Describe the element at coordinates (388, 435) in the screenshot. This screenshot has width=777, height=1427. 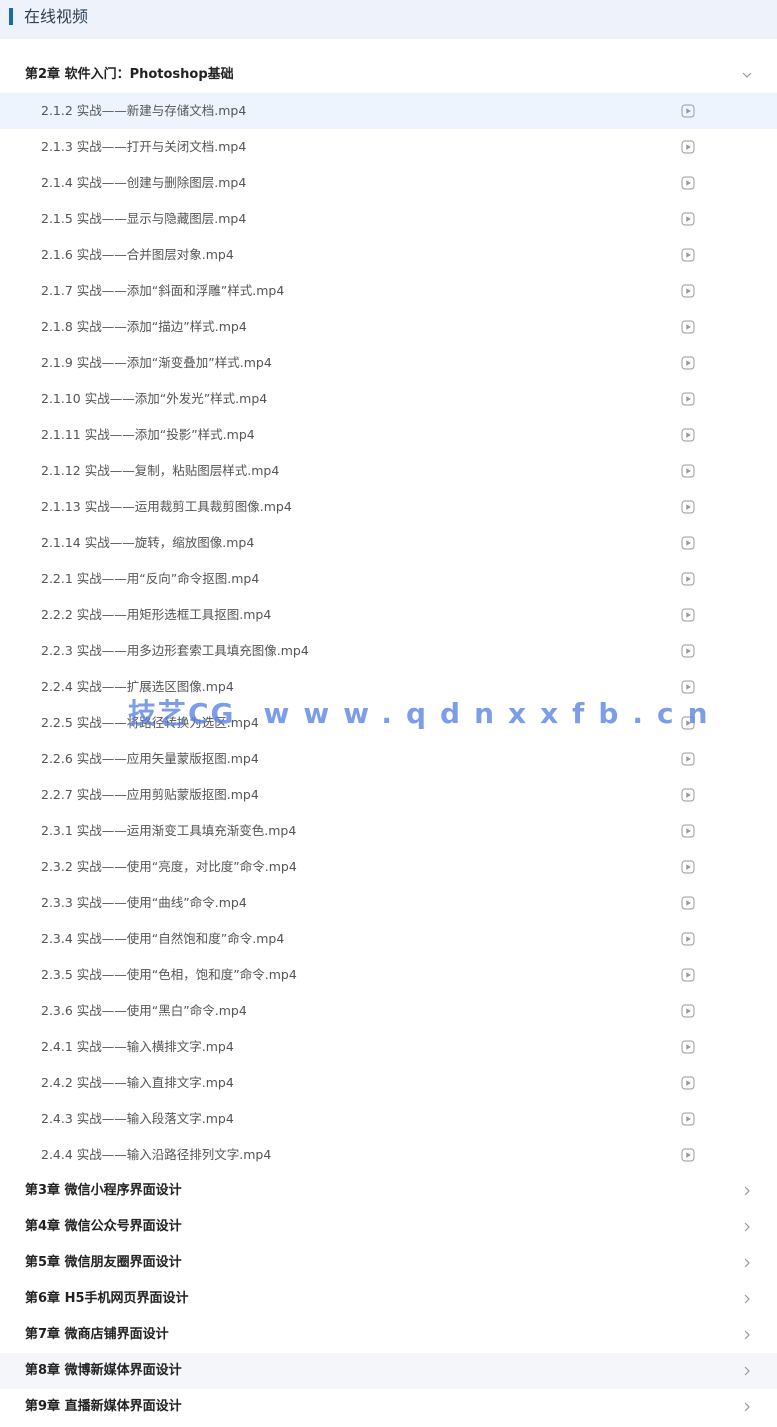
I see `lesson-item: 2.1.11 实战——添加“投影”样式.mp4` at that location.